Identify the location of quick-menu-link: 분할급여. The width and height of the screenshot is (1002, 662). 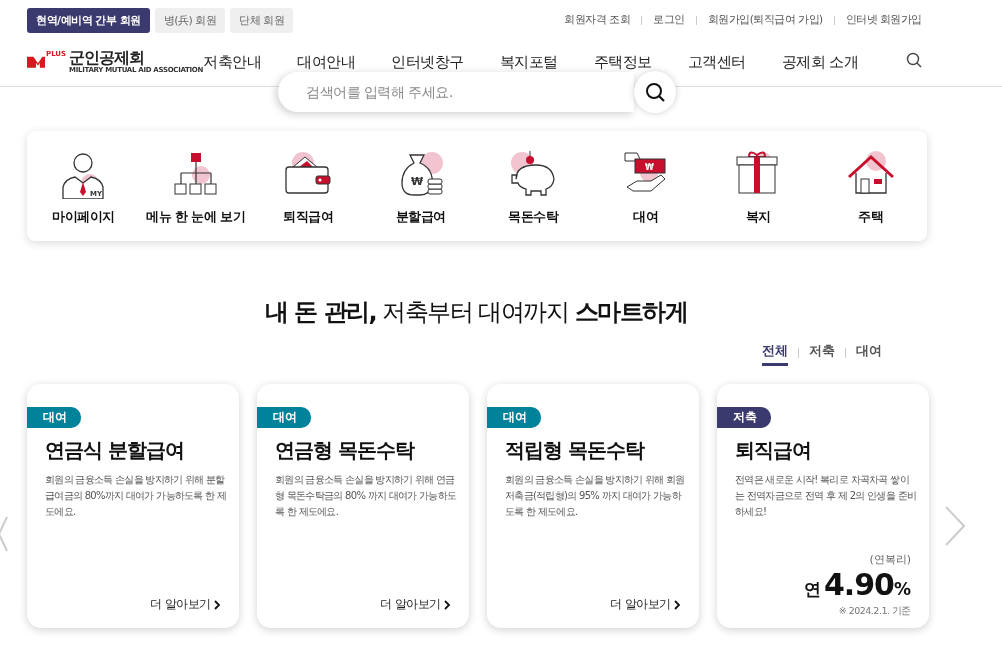
(420, 217).